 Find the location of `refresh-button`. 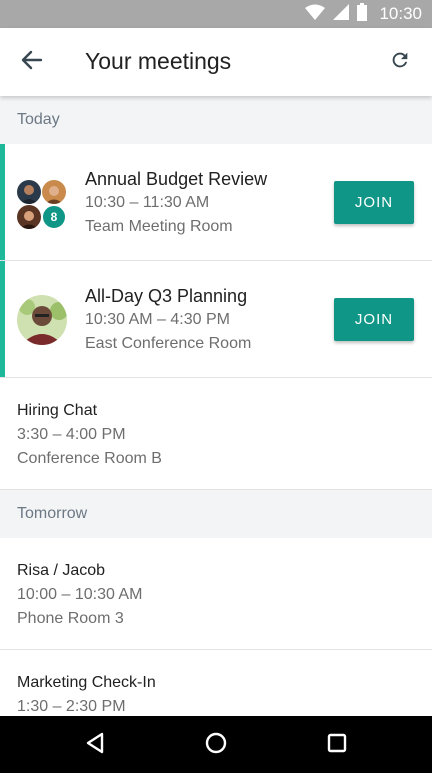

refresh-button is located at coordinates (400, 62).